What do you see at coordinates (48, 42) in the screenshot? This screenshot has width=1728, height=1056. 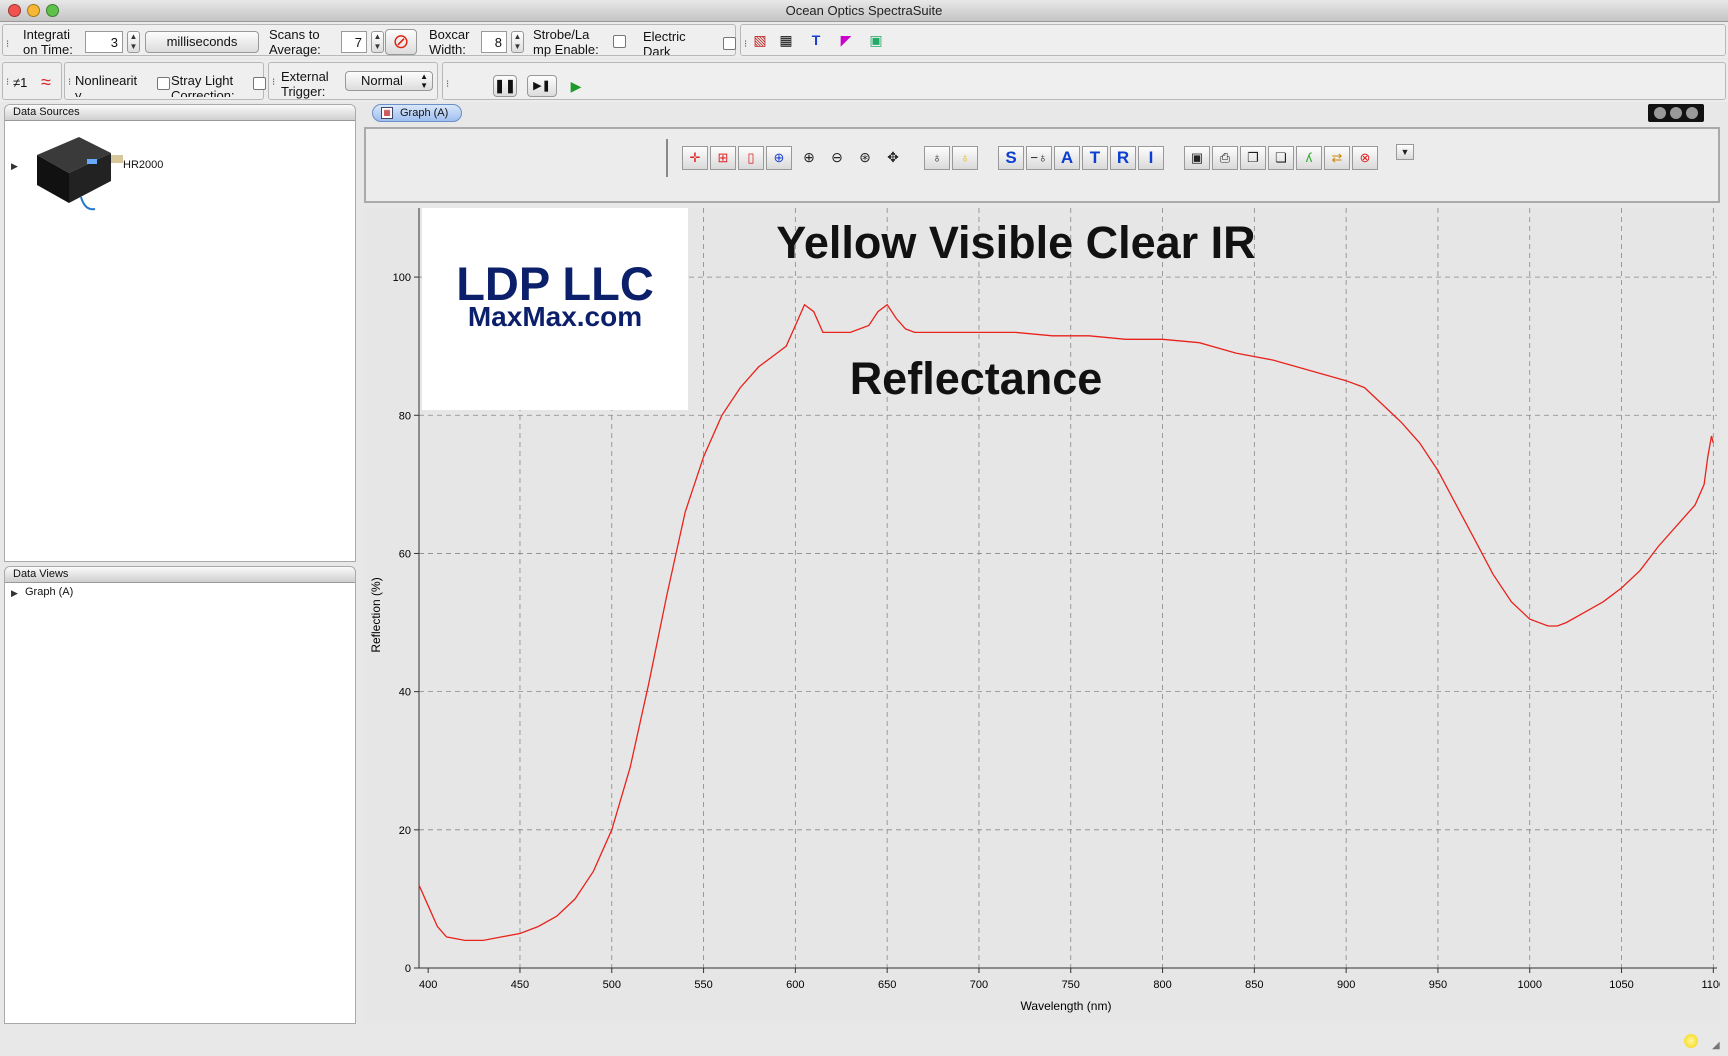 I see `integration-time-label: Integrati on Time:` at bounding box center [48, 42].